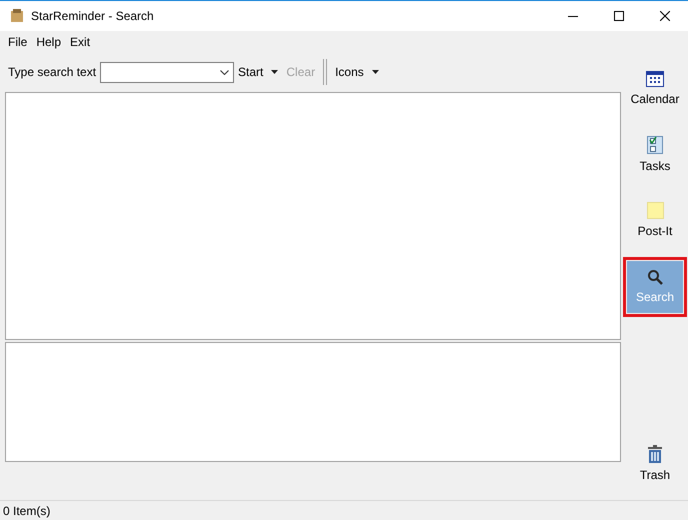 This screenshot has width=688, height=520. I want to click on trash-icon, so click(655, 453).